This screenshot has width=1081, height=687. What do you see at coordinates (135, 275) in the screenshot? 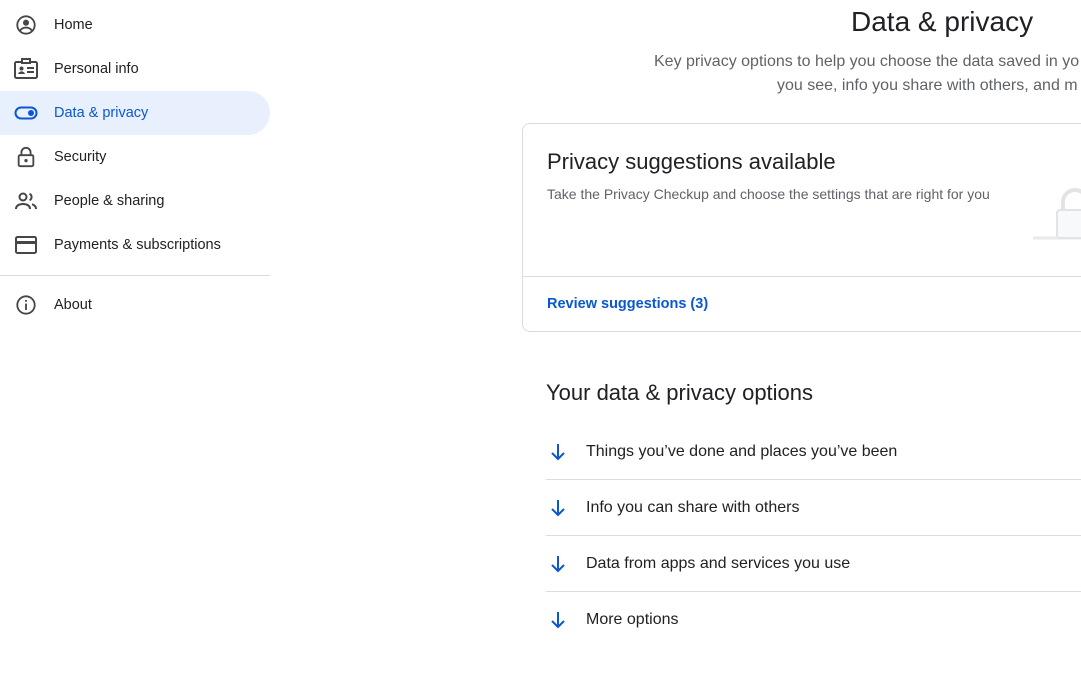
I see `sidebar-divider` at bounding box center [135, 275].